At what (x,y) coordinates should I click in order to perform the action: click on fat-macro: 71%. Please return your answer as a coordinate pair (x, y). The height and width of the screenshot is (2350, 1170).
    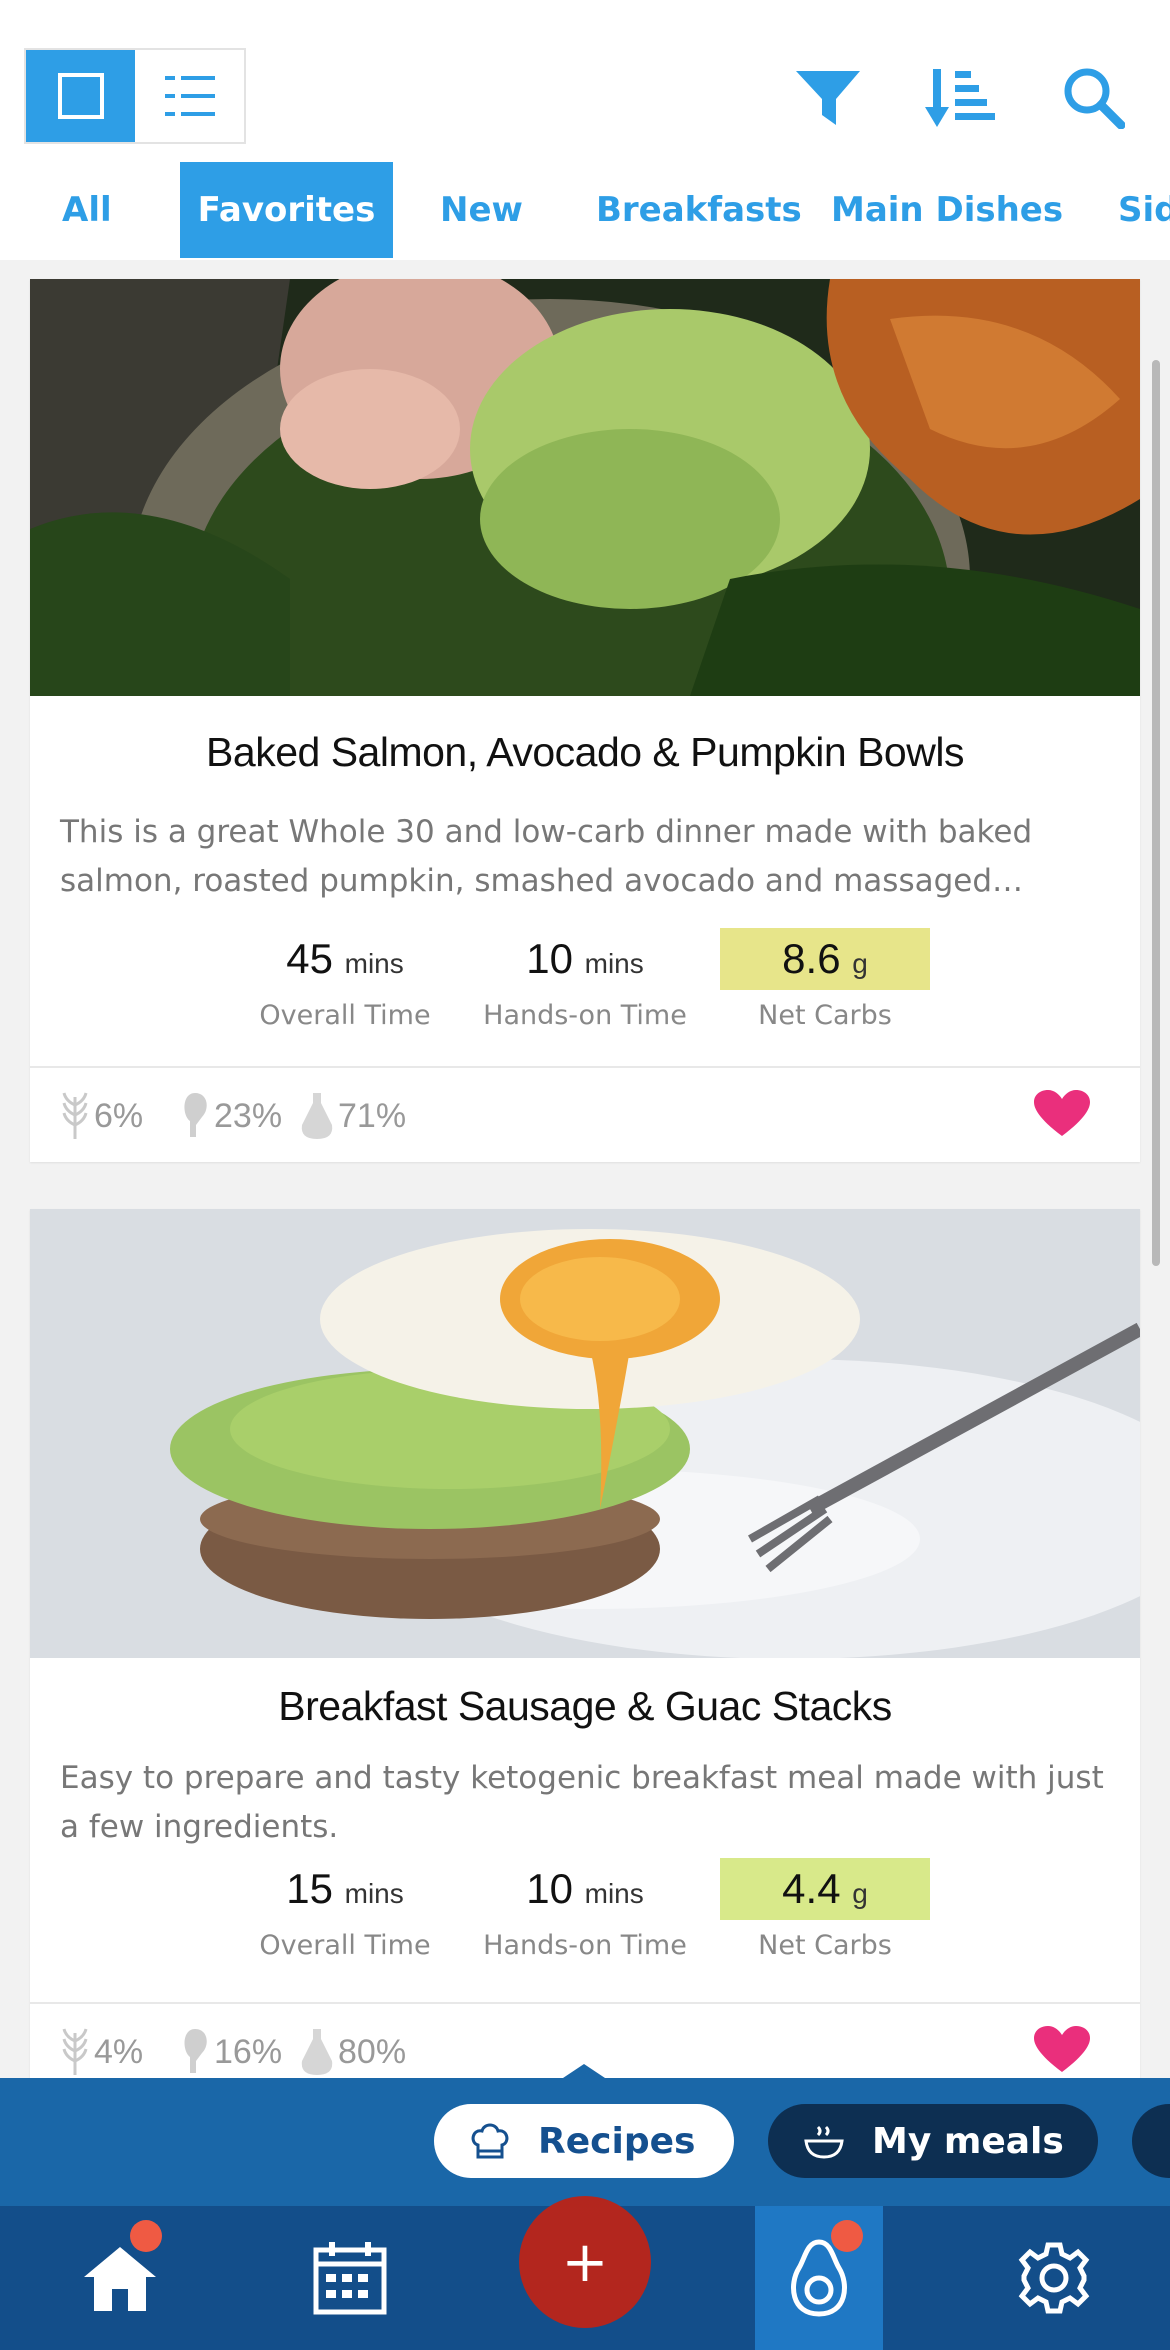
    Looking at the image, I should click on (353, 1116).